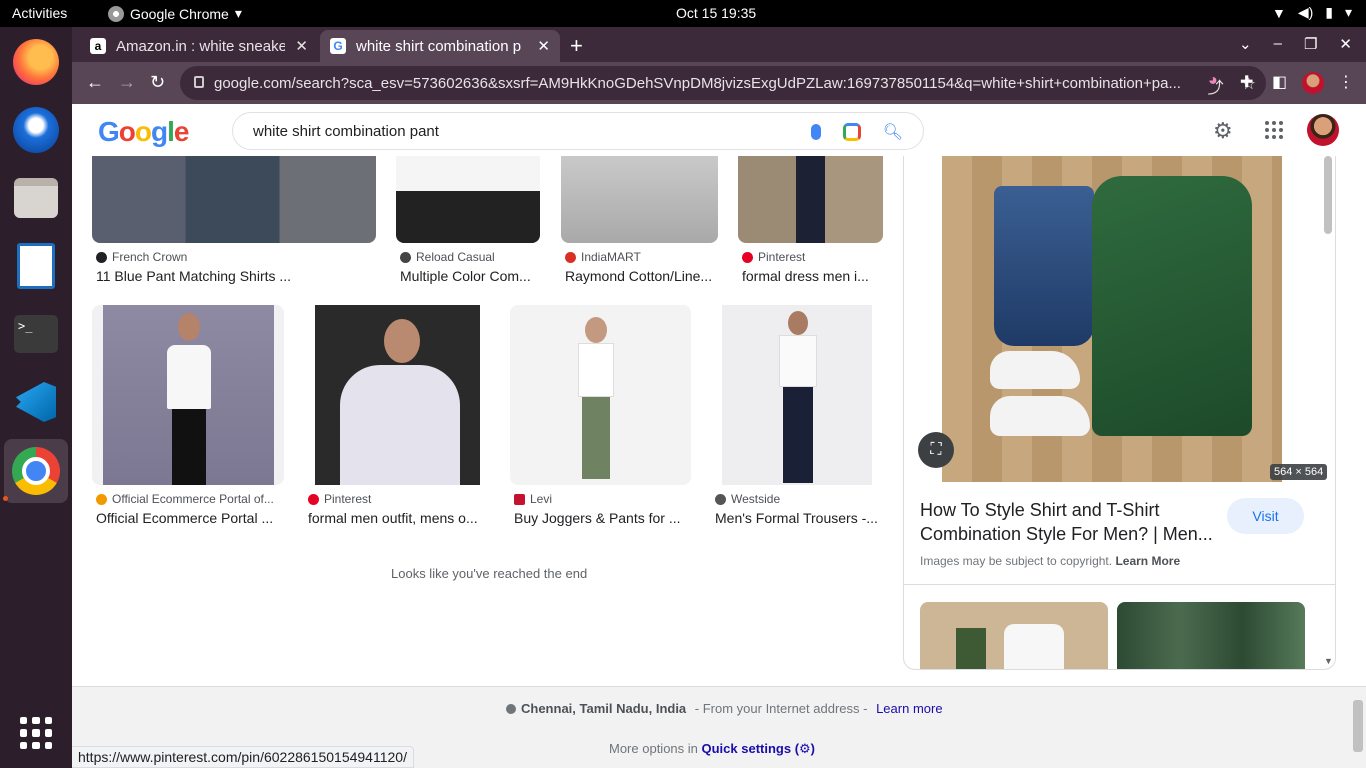  What do you see at coordinates (1265, 516) in the screenshot?
I see `visit-button: Visit` at bounding box center [1265, 516].